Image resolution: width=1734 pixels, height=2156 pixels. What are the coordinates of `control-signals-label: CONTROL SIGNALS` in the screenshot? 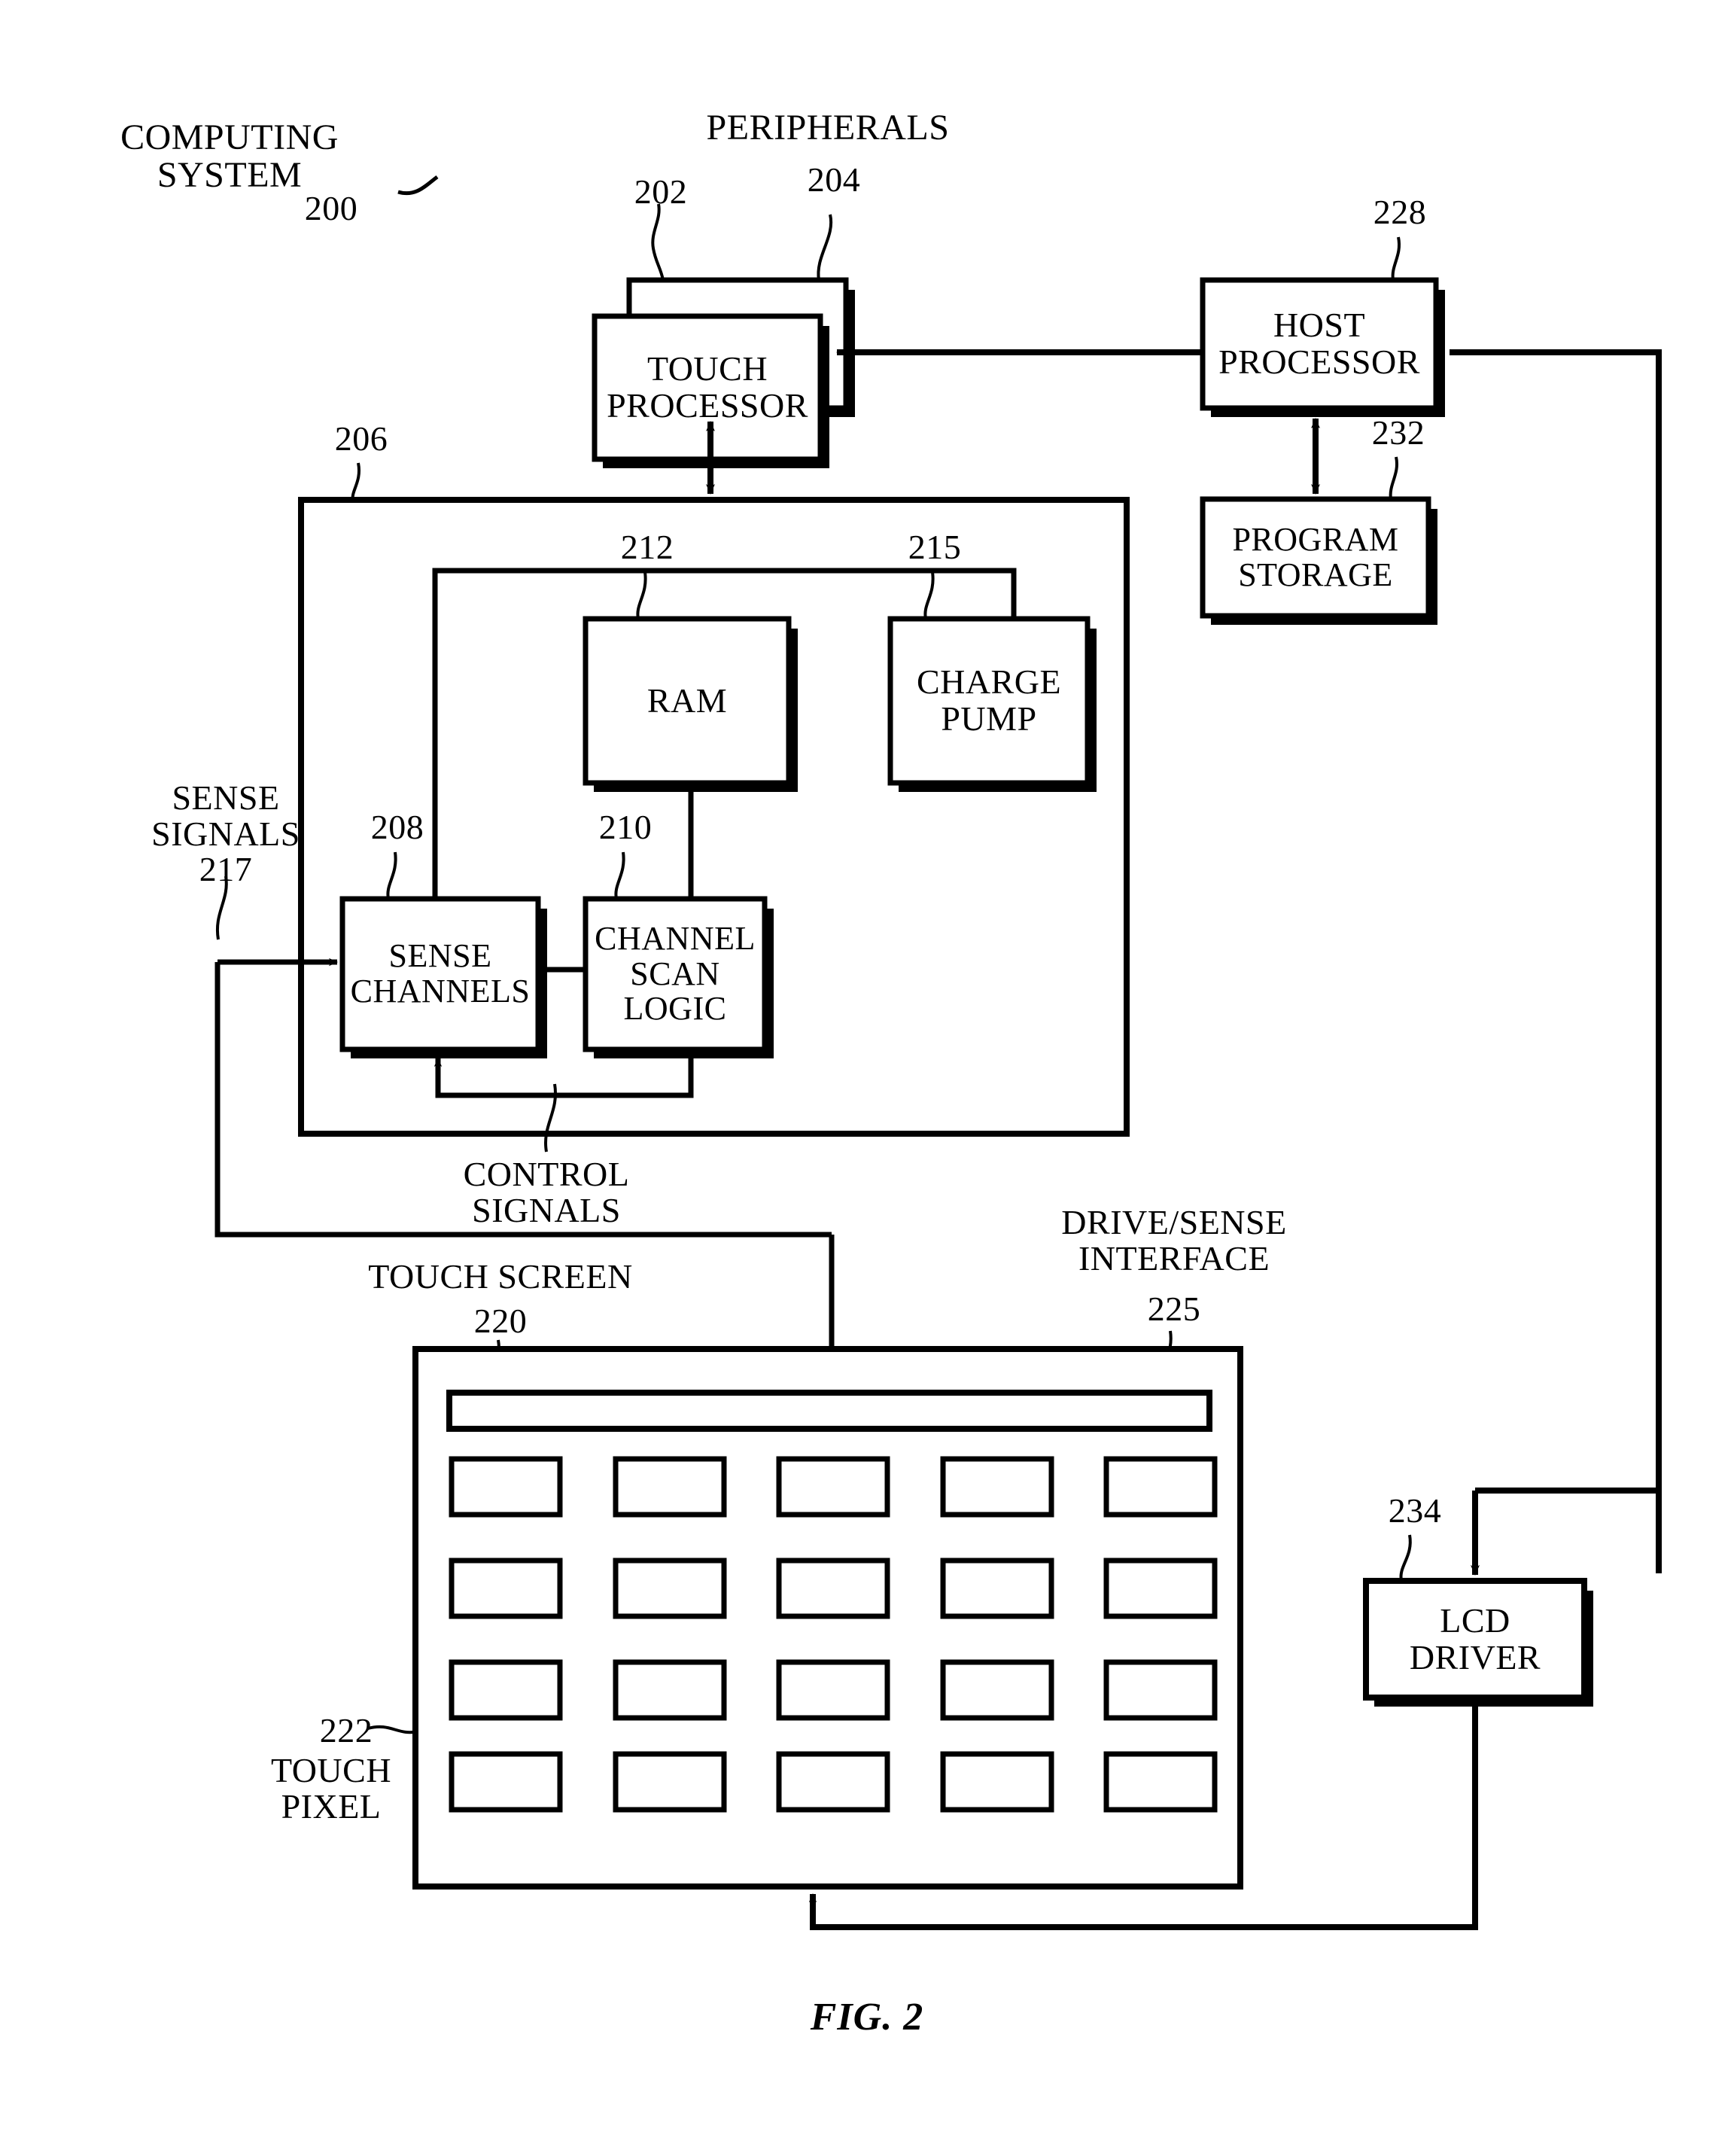 It's located at (546, 1192).